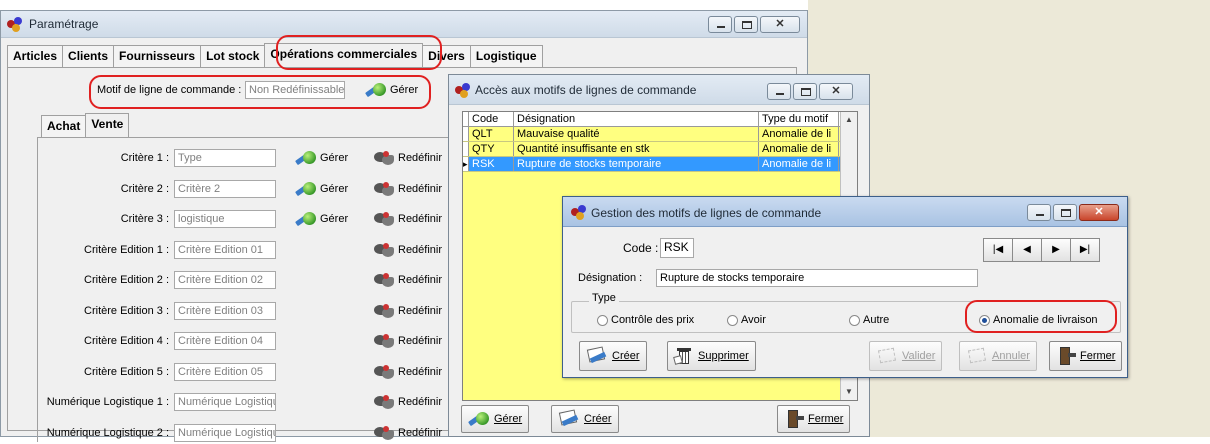 Image resolution: width=1210 pixels, height=444 pixels. I want to click on field-input: Critère 2, so click(225, 189).